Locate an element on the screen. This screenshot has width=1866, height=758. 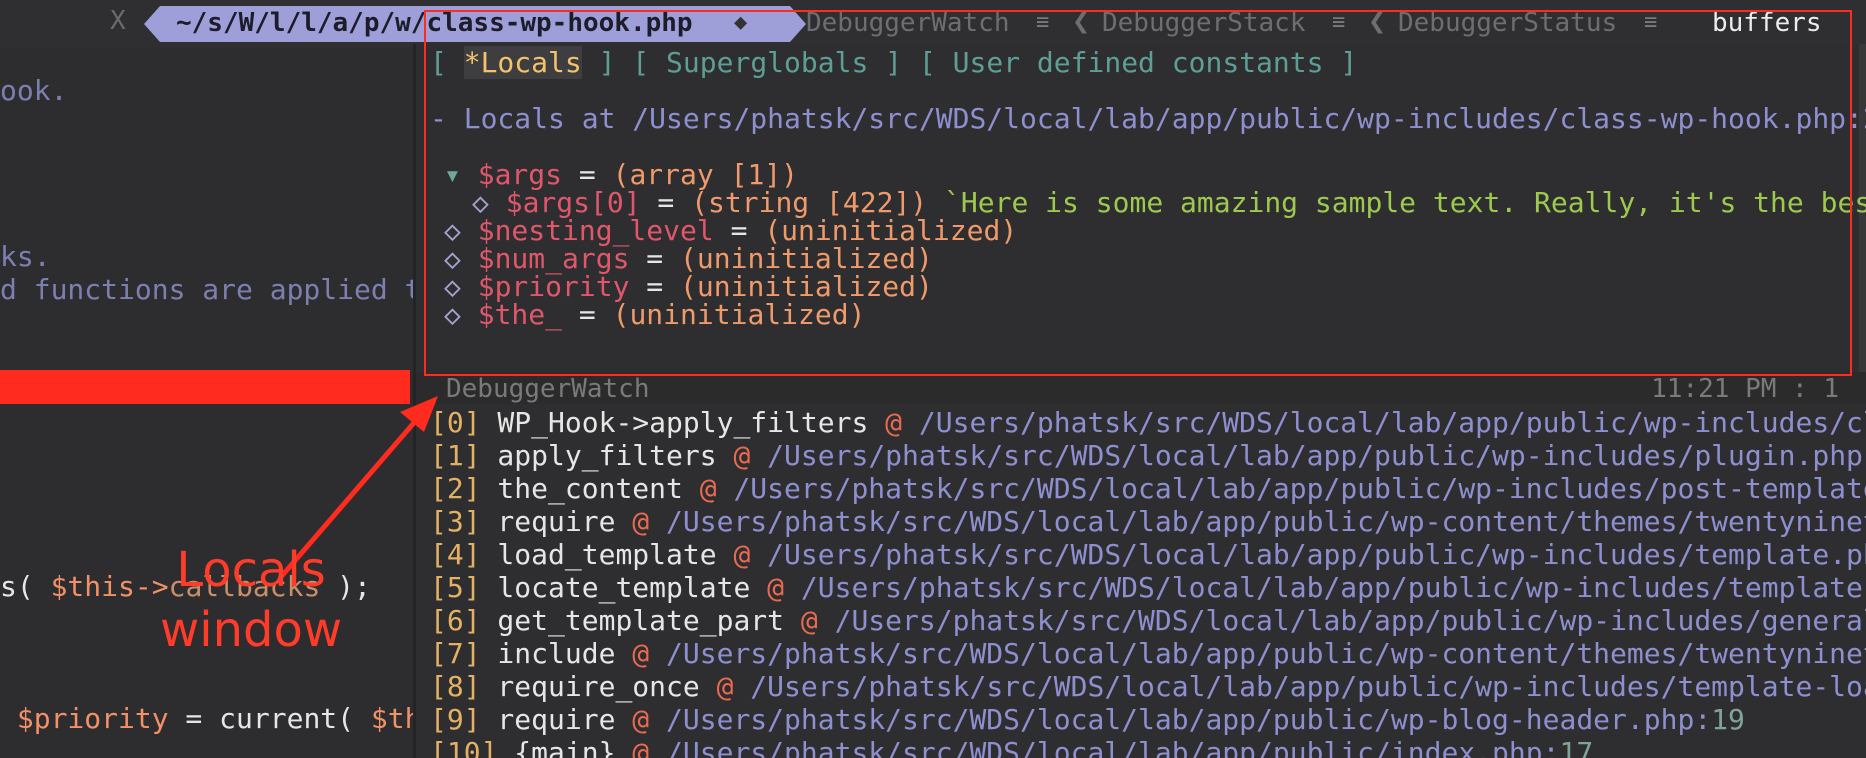
mode-line-time: 11:21 PM : 1 is located at coordinates (1745, 389).